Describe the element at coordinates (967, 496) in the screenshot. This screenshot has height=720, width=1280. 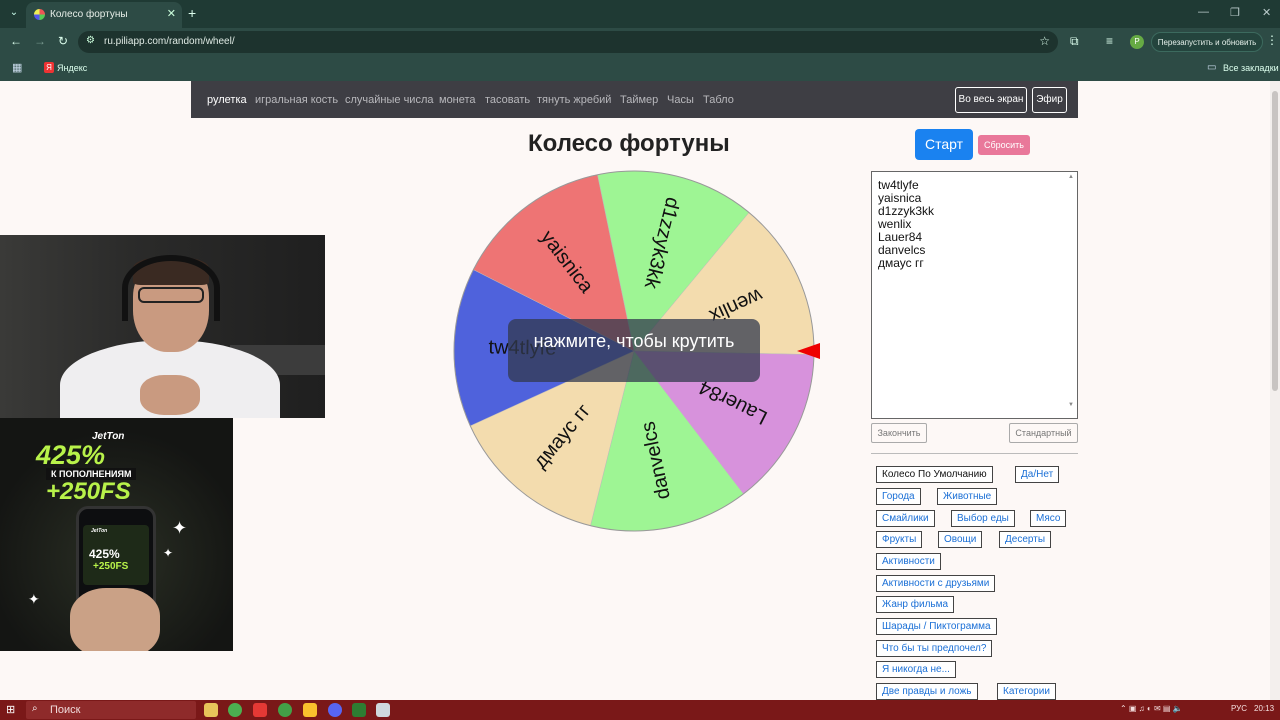
I see `preset-animals: Животные` at that location.